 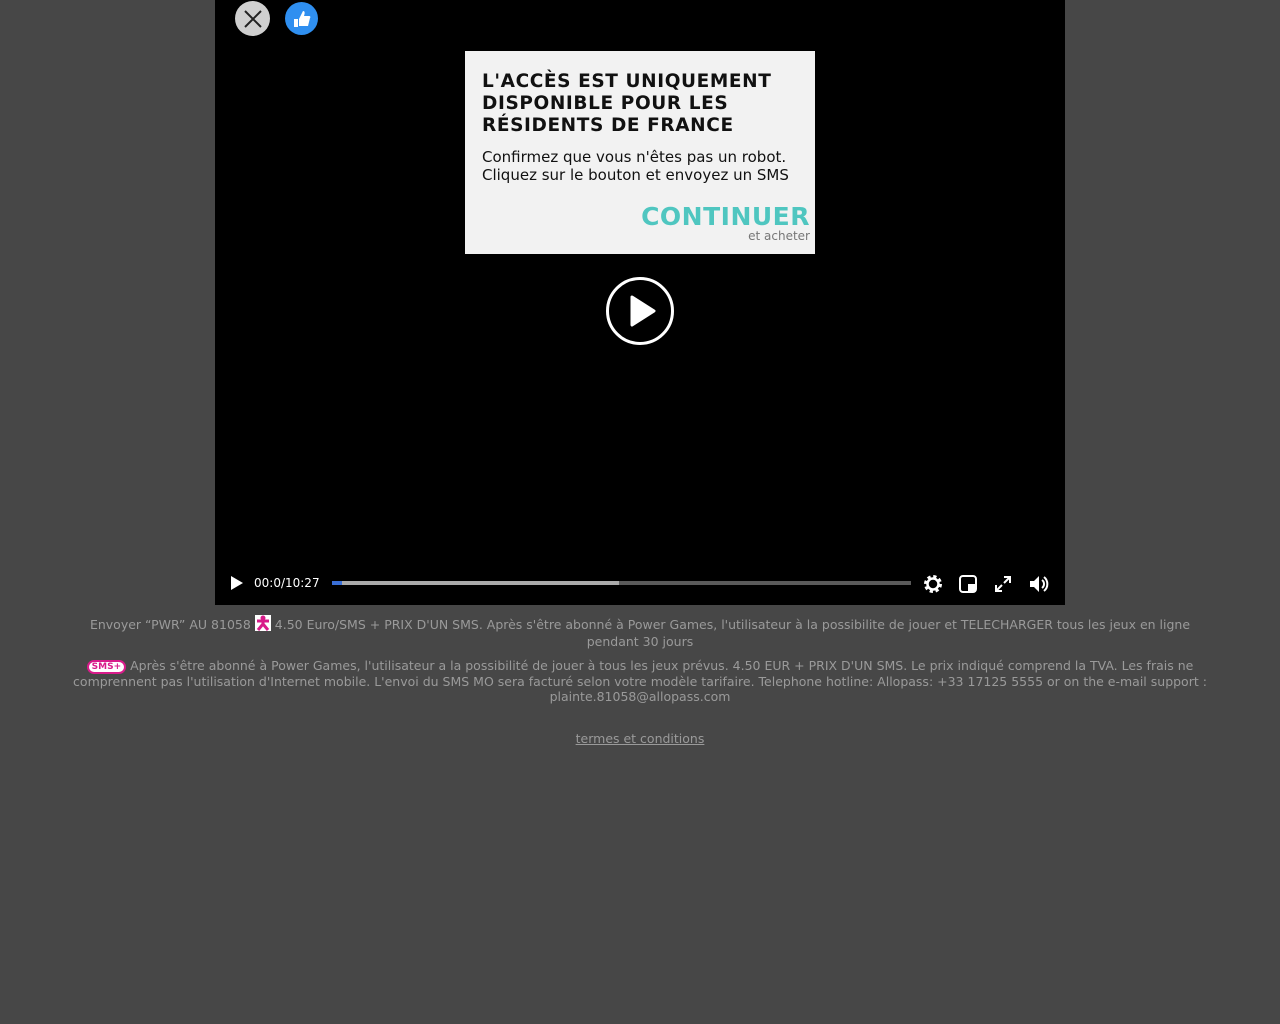 I want to click on big-play-button, so click(x=640, y=311).